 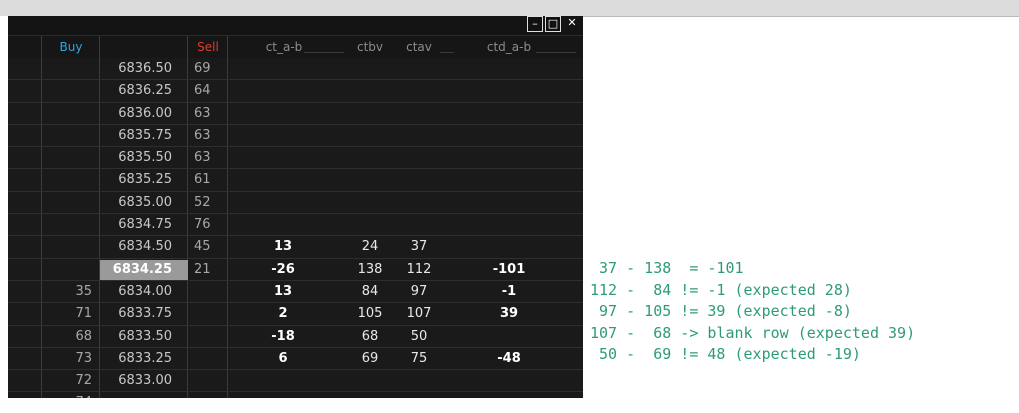 I want to click on buy-qty-cell: 72, so click(x=71, y=380).